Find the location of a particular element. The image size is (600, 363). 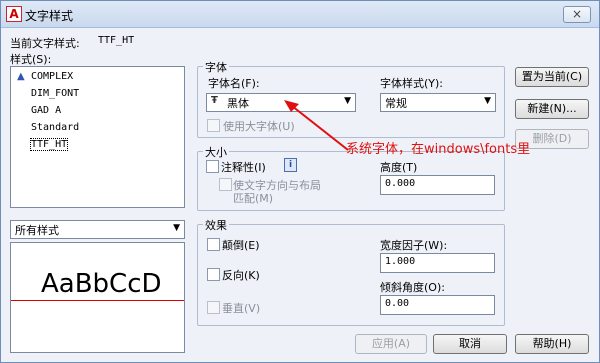

annotation-arrow-line is located at coordinates (320, 128).